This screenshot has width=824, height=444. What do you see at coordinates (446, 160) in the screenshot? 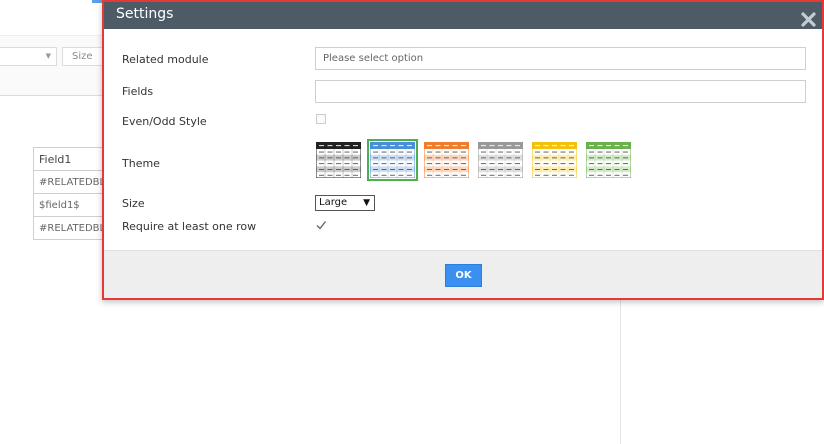
I see `theme-option-orange` at bounding box center [446, 160].